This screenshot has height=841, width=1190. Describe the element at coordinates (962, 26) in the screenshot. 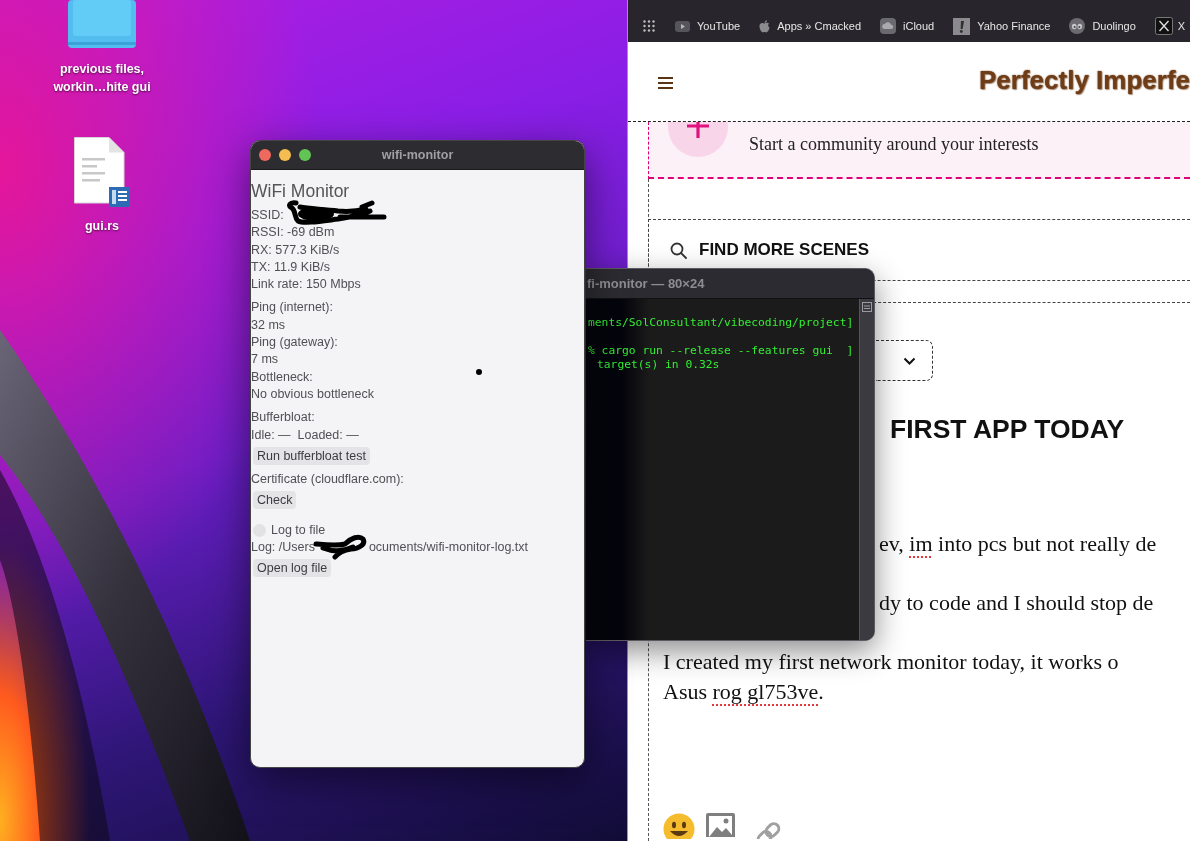

I see `exclamation-icon` at that location.